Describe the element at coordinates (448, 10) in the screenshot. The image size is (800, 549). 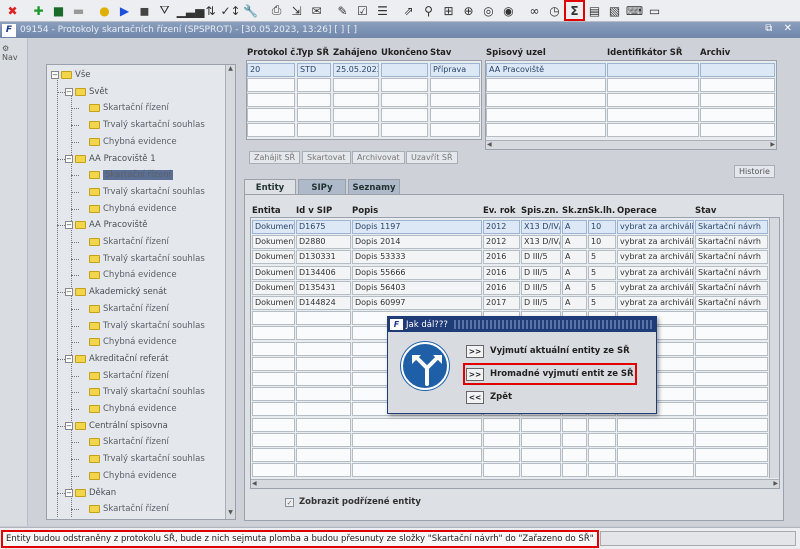
I see `tree-icon: ⊞` at that location.